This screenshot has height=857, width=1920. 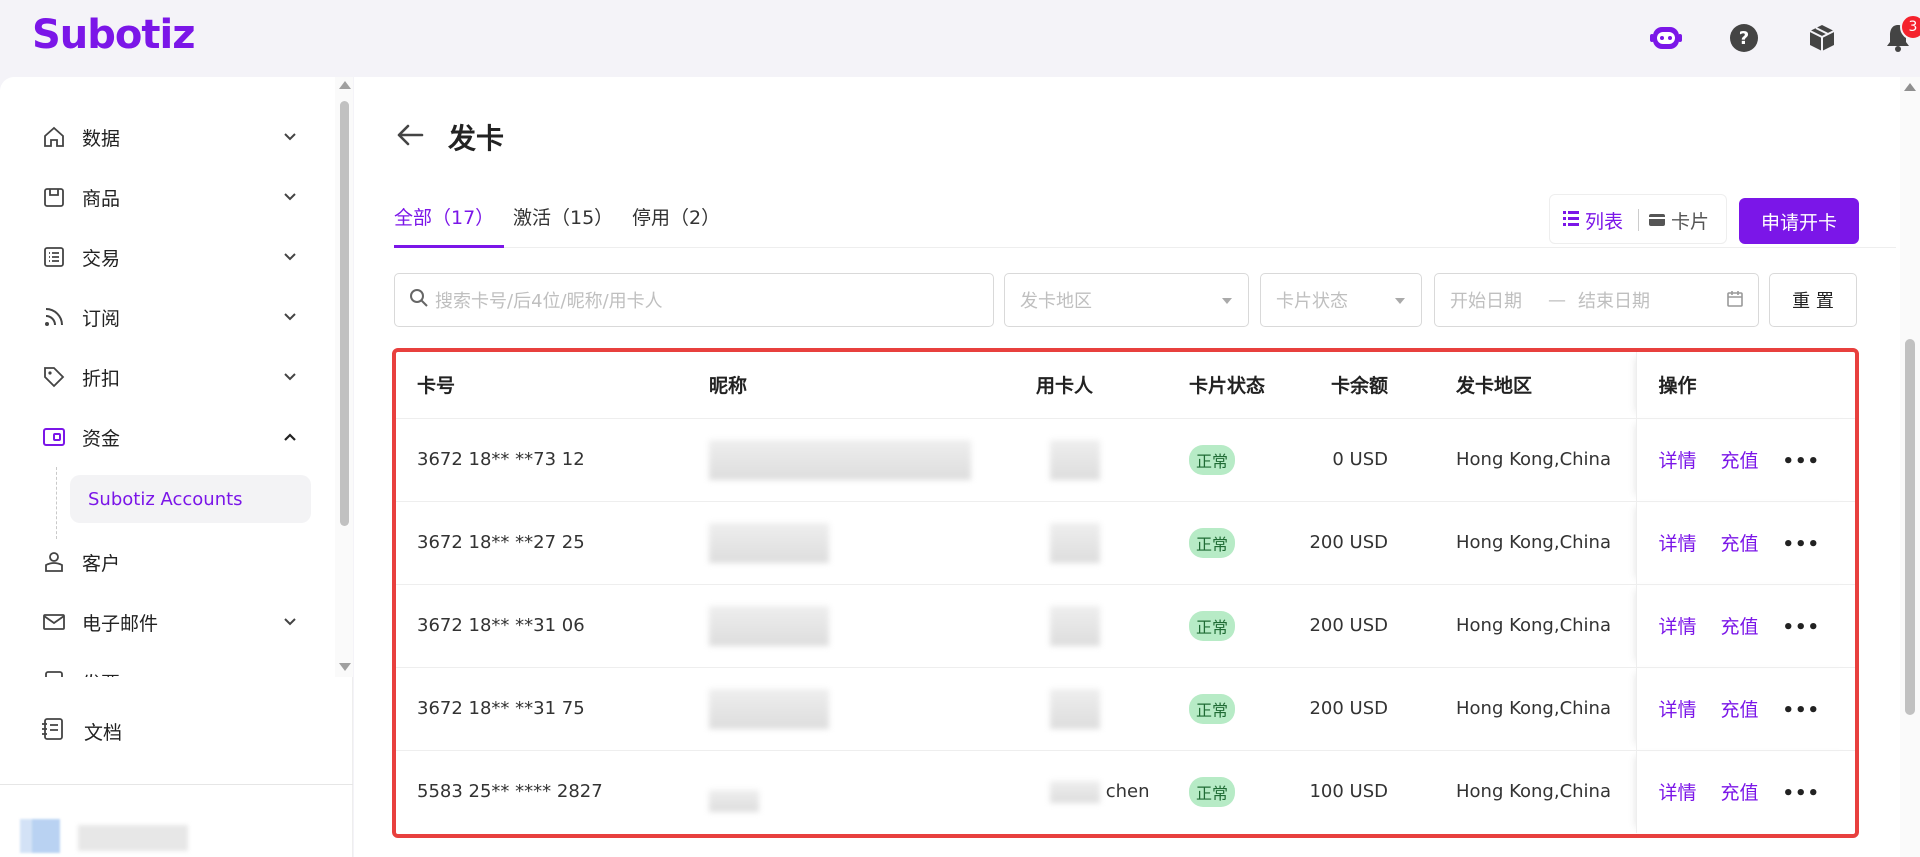 I want to click on date-range-picker: 开始日期 — 结束日期, so click(x=1596, y=300).